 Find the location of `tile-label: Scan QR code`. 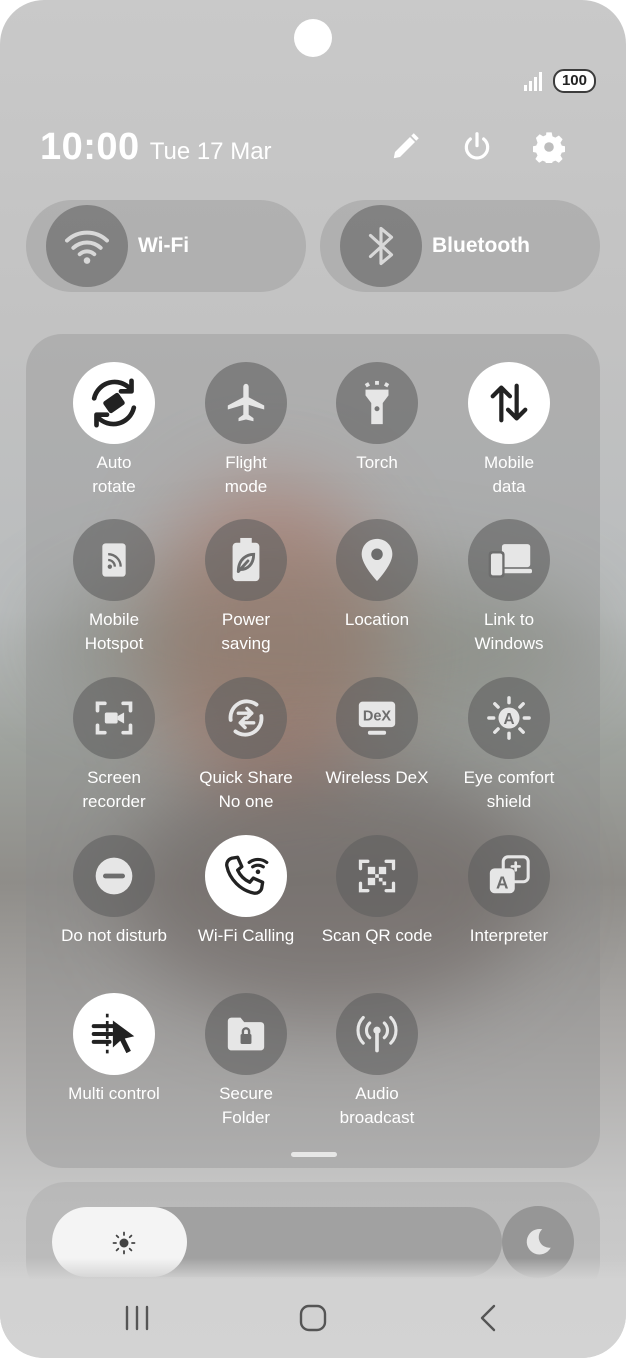

tile-label: Scan QR code is located at coordinates (377, 935).